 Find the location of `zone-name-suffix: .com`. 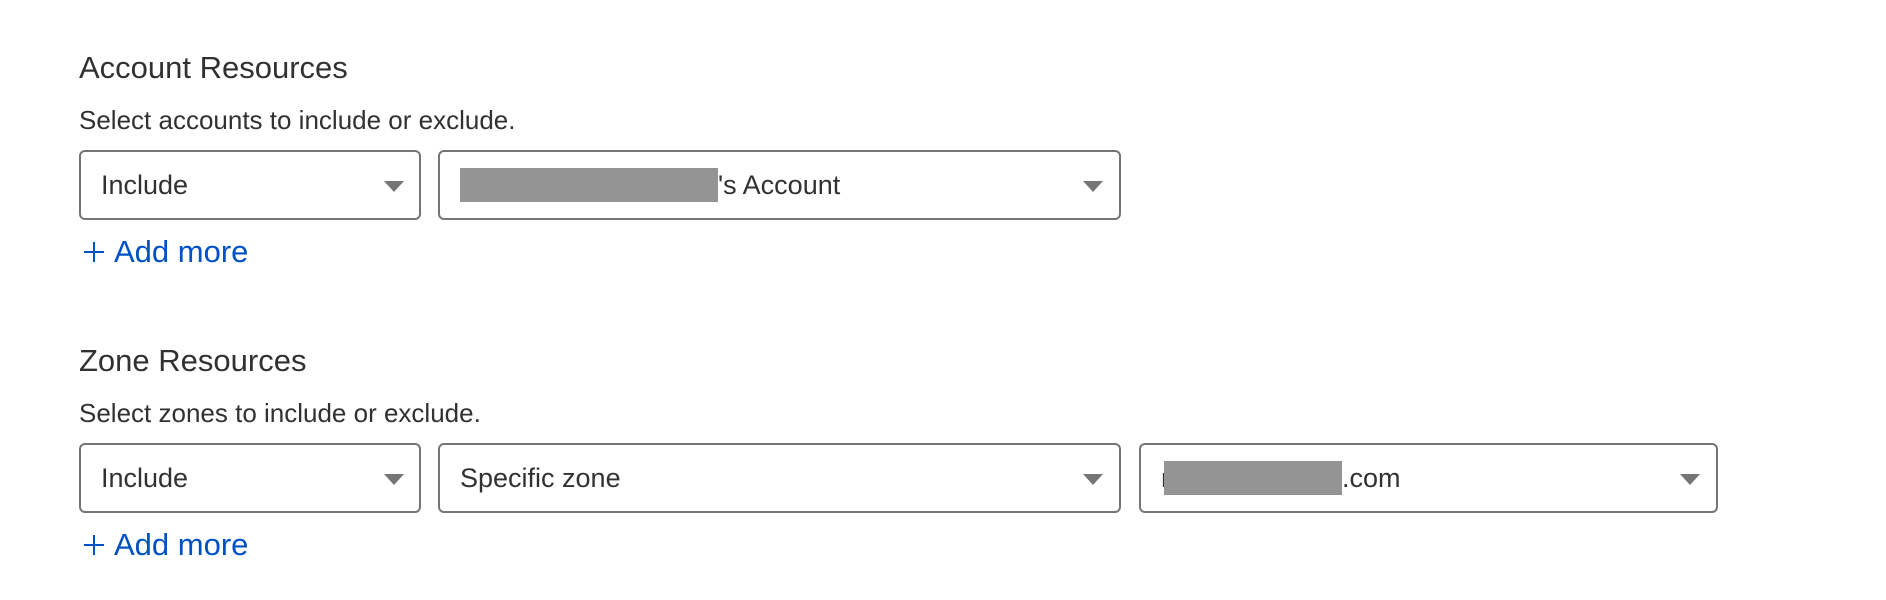

zone-name-suffix: .com is located at coordinates (1371, 478).